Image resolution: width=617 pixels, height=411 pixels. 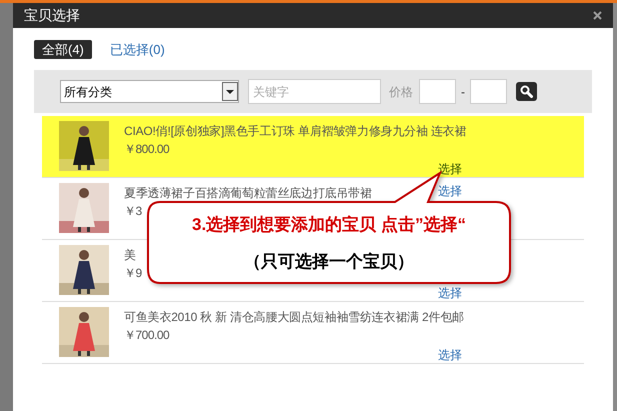 I want to click on product-price: ￥9, so click(x=133, y=273).